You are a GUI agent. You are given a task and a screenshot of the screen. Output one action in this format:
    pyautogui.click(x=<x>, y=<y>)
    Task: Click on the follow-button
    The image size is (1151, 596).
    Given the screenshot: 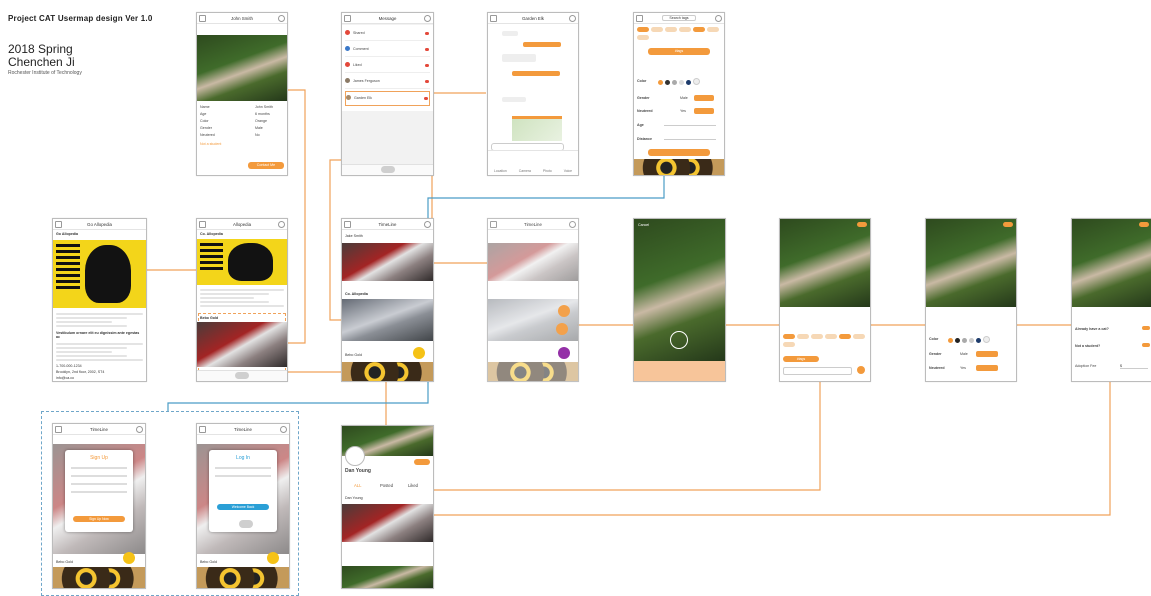 What is the action you would take?
    pyautogui.click(x=422, y=462)
    